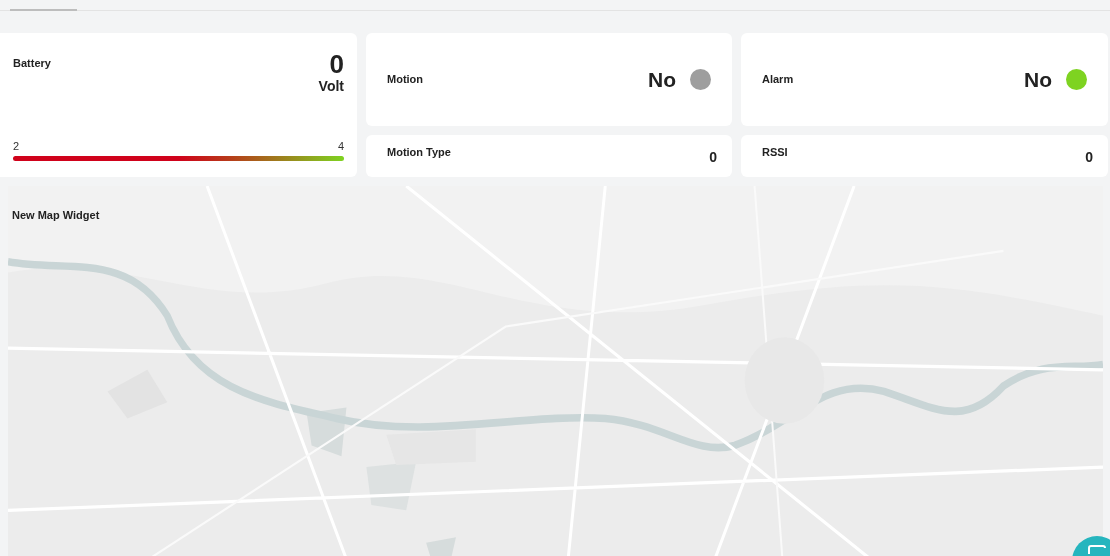  What do you see at coordinates (1097, 550) in the screenshot?
I see `chat-icon` at bounding box center [1097, 550].